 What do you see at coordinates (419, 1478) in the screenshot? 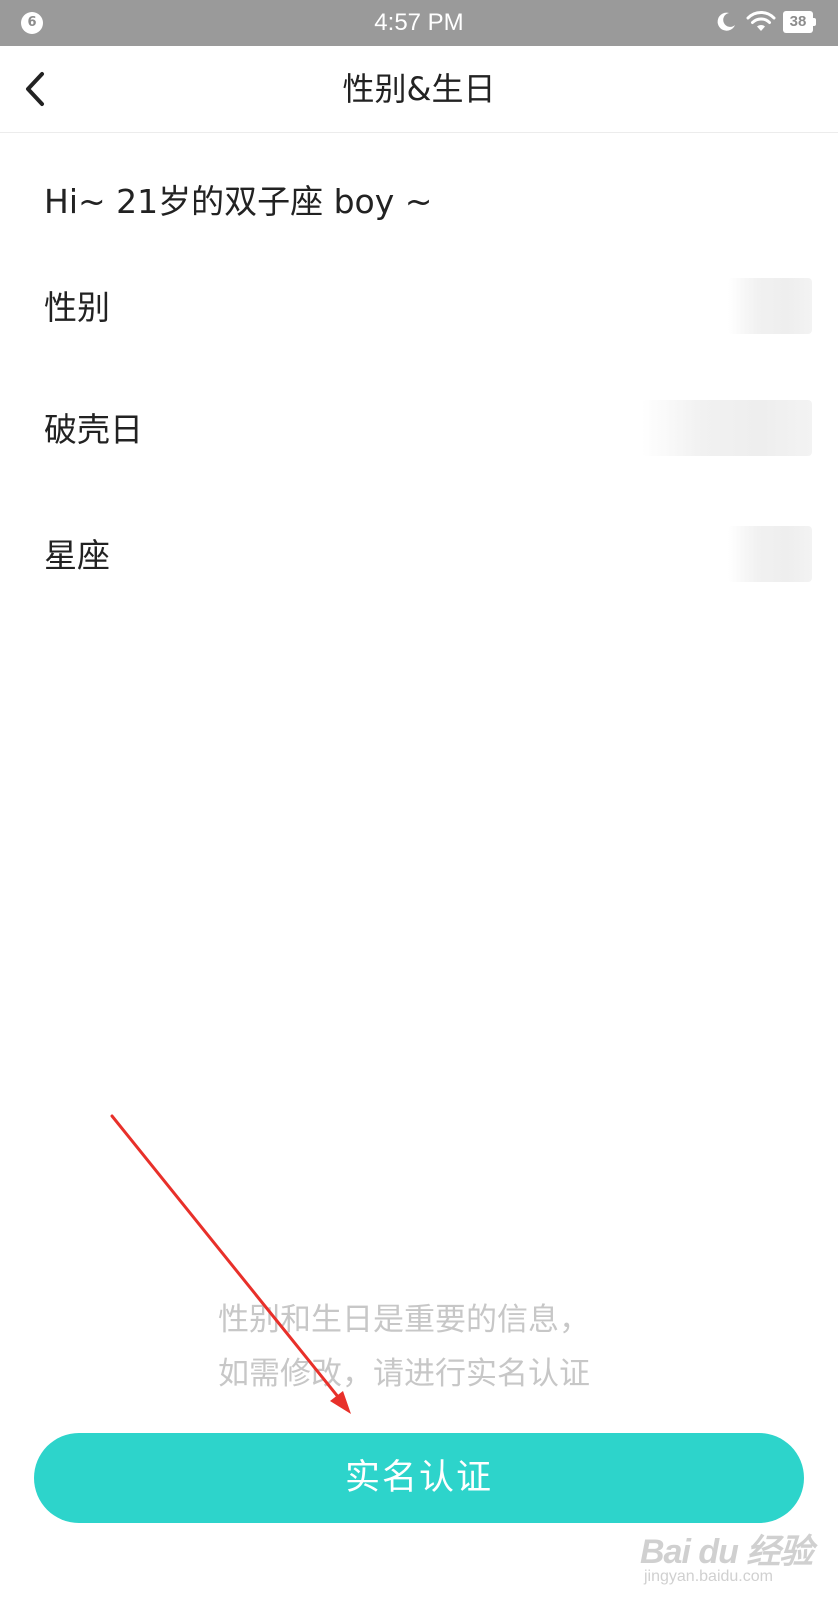
I see `real-name-verify-button: 实名认证` at bounding box center [419, 1478].